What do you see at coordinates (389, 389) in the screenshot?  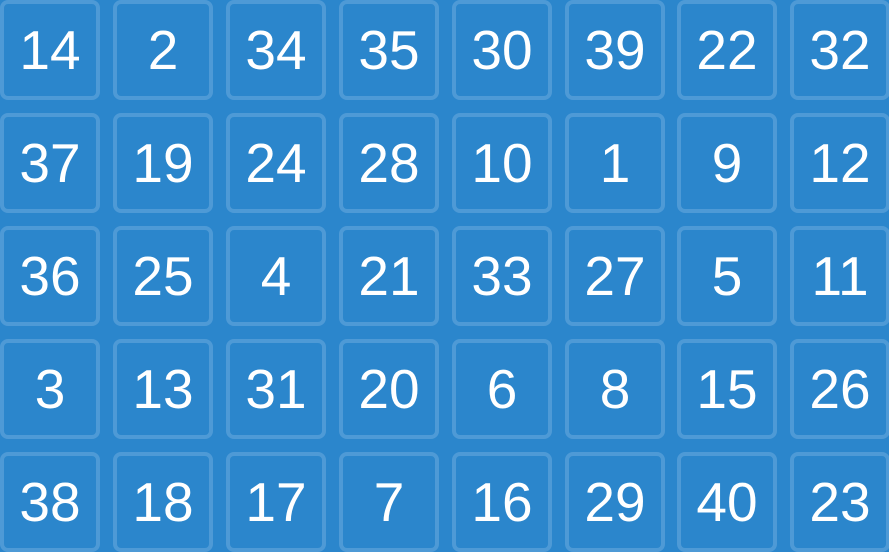 I see `number-tile: 20` at bounding box center [389, 389].